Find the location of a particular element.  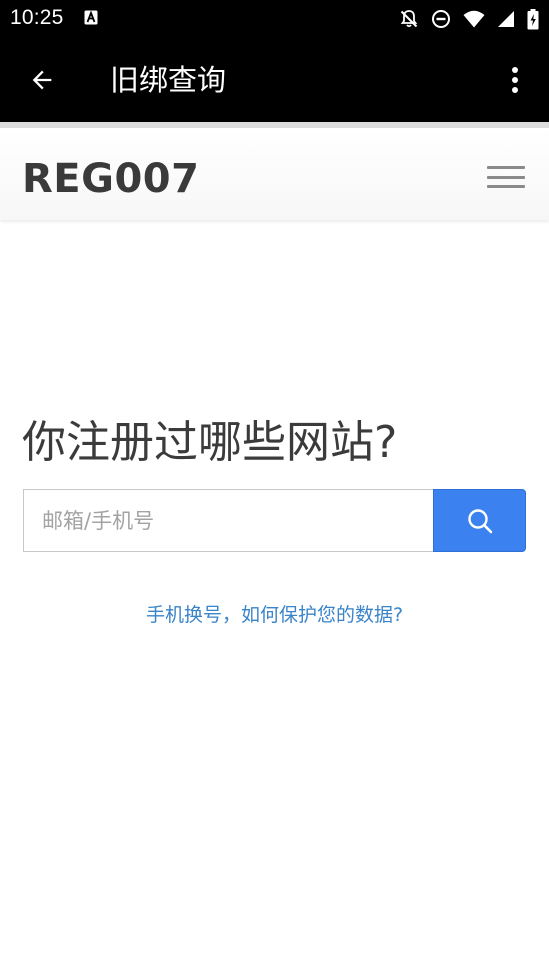

back-button is located at coordinates (42, 80).